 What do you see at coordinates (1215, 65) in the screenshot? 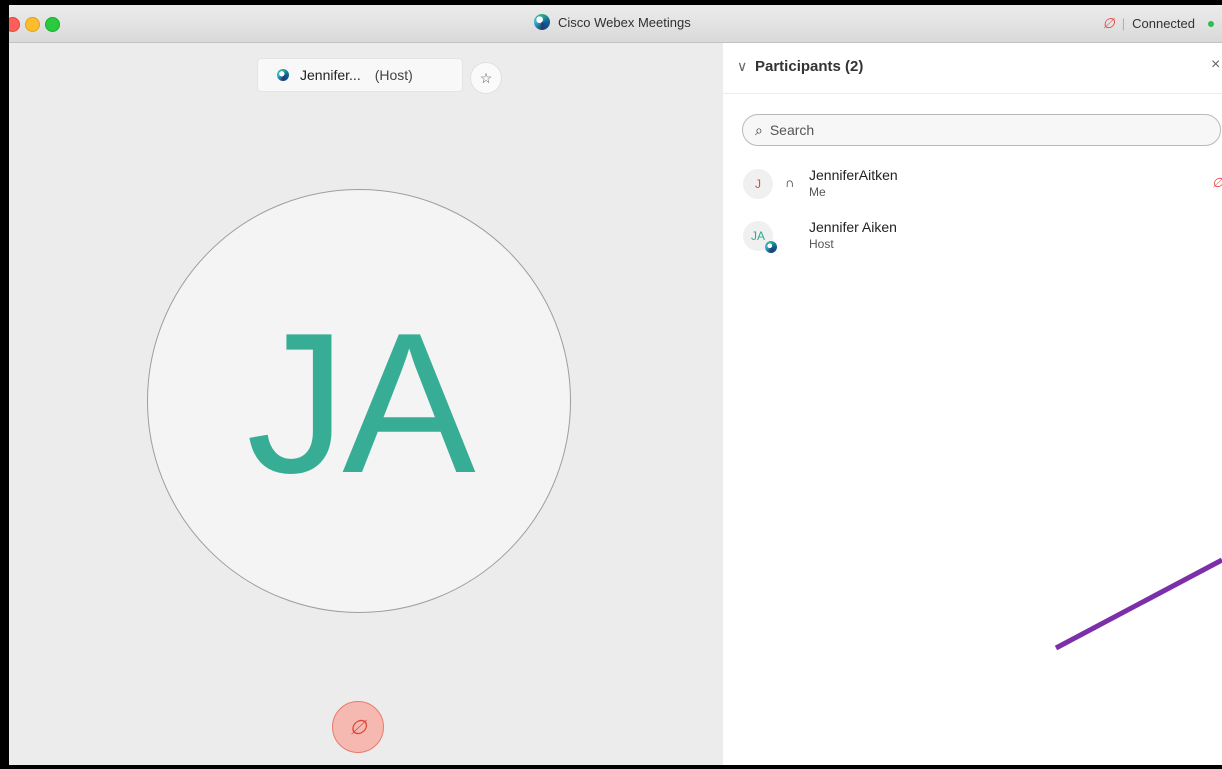
I see `close-icon: ×` at bounding box center [1215, 65].